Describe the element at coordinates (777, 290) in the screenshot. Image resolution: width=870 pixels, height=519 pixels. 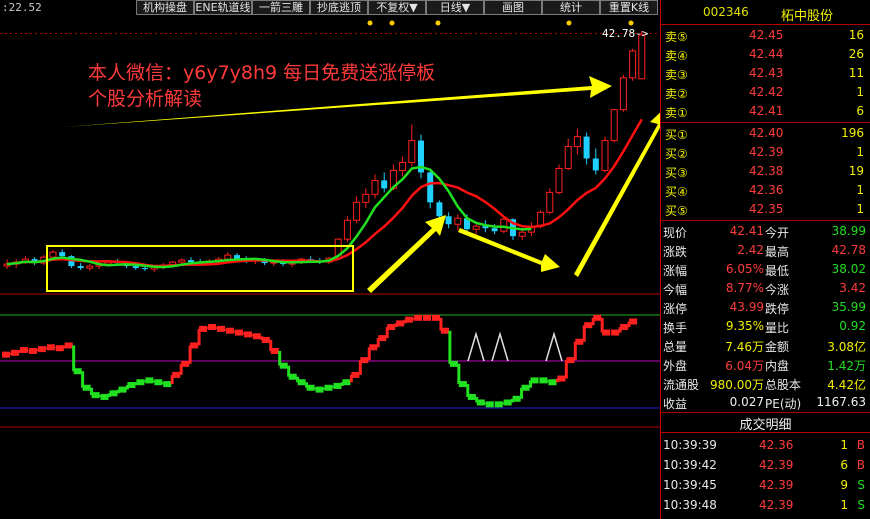
I see `stat-label: 今涨` at that location.